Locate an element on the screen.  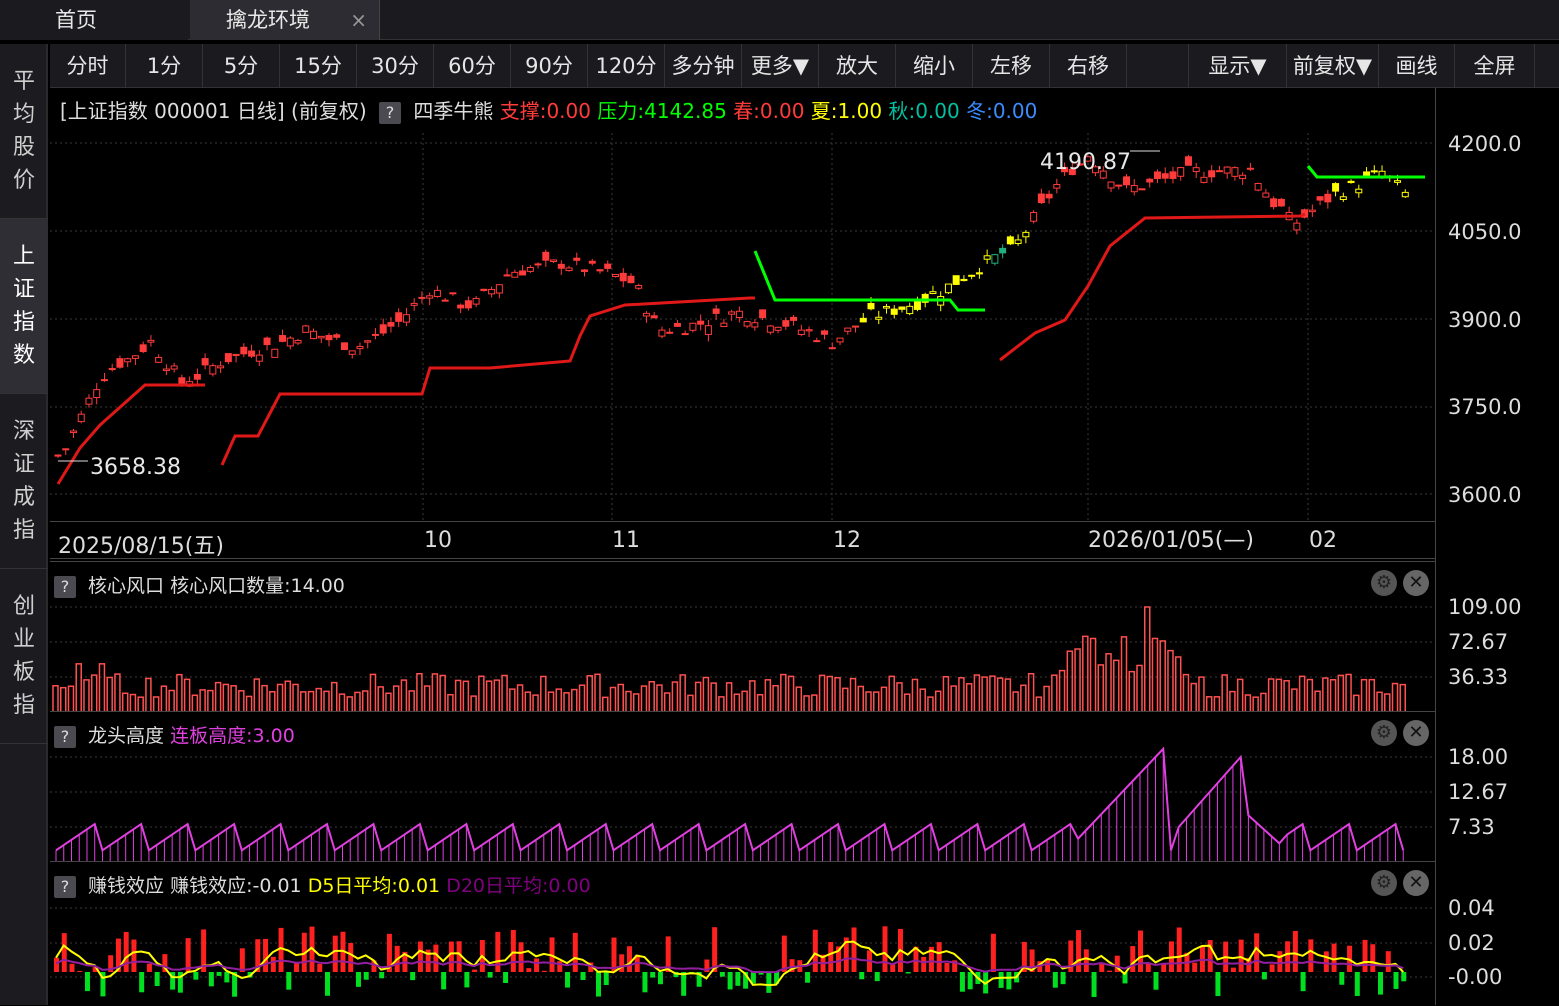
toolbar-btn-1: 1分 is located at coordinates (164, 66).